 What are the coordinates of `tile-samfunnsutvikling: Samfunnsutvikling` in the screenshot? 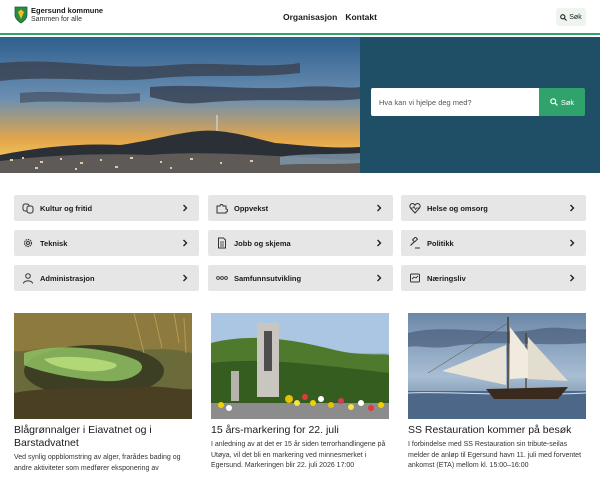 It's located at (300, 278).